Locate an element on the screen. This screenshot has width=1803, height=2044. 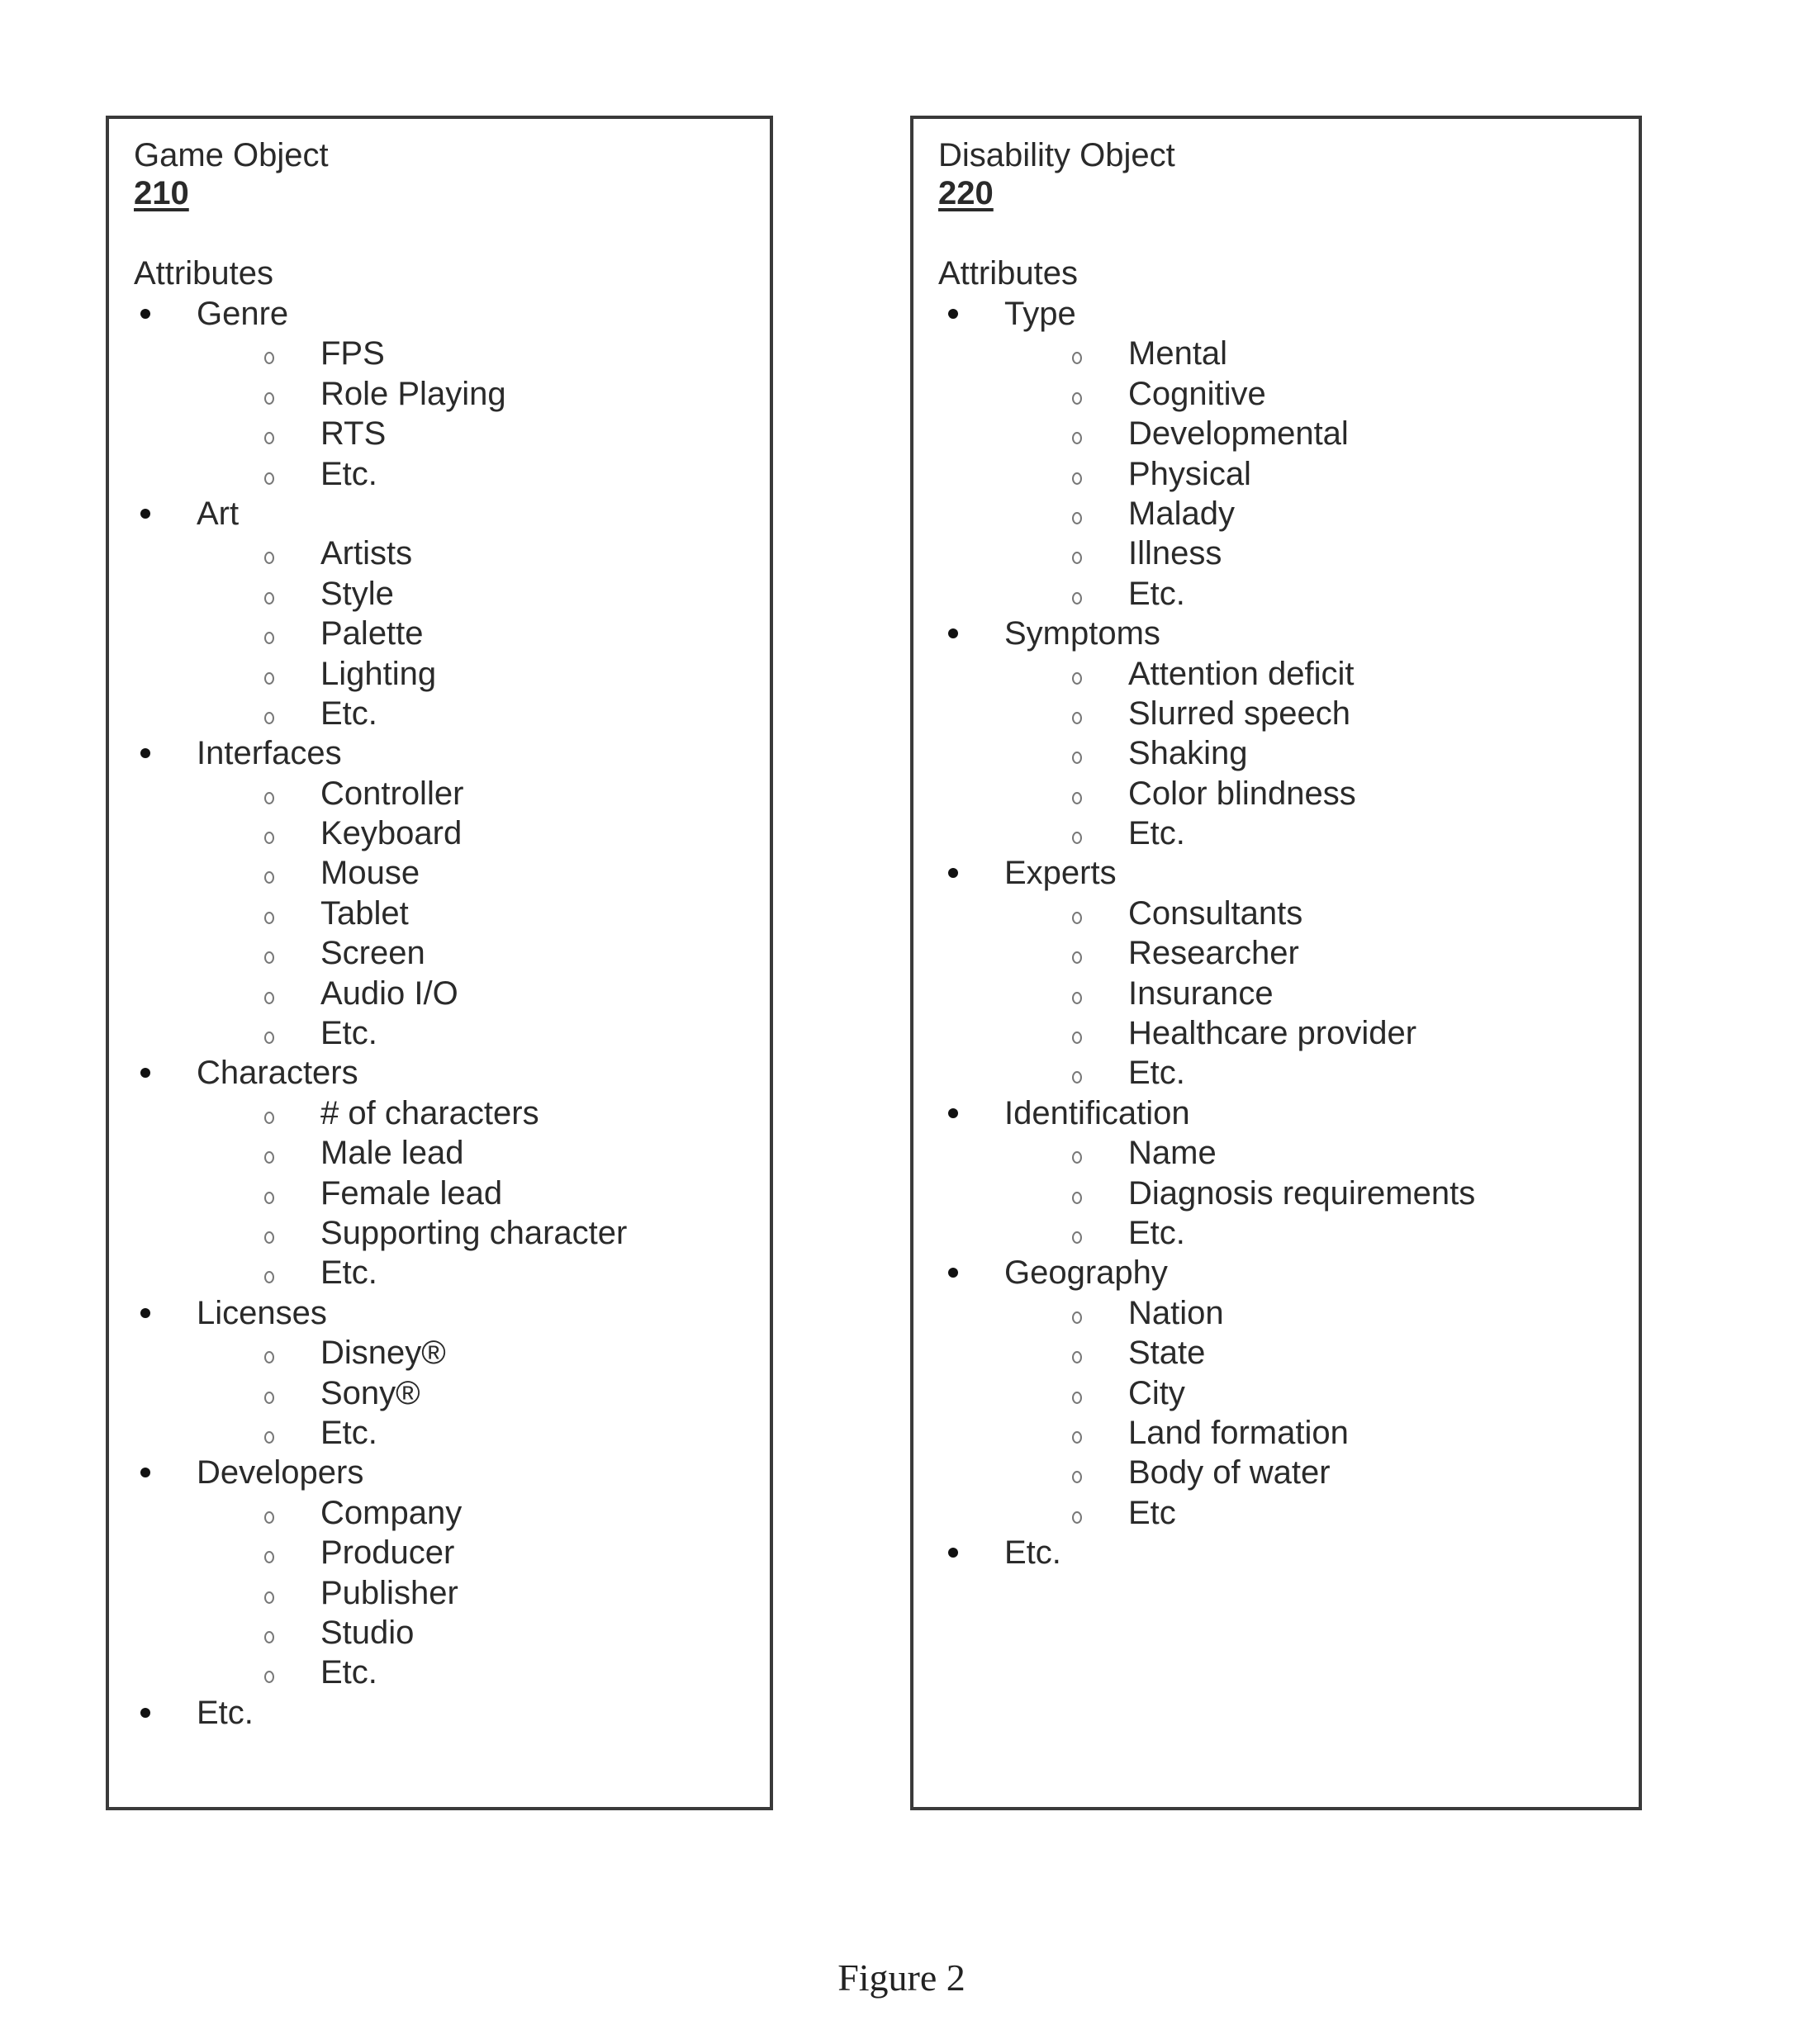
attribute-item: Shaking is located at coordinates (1276, 753).